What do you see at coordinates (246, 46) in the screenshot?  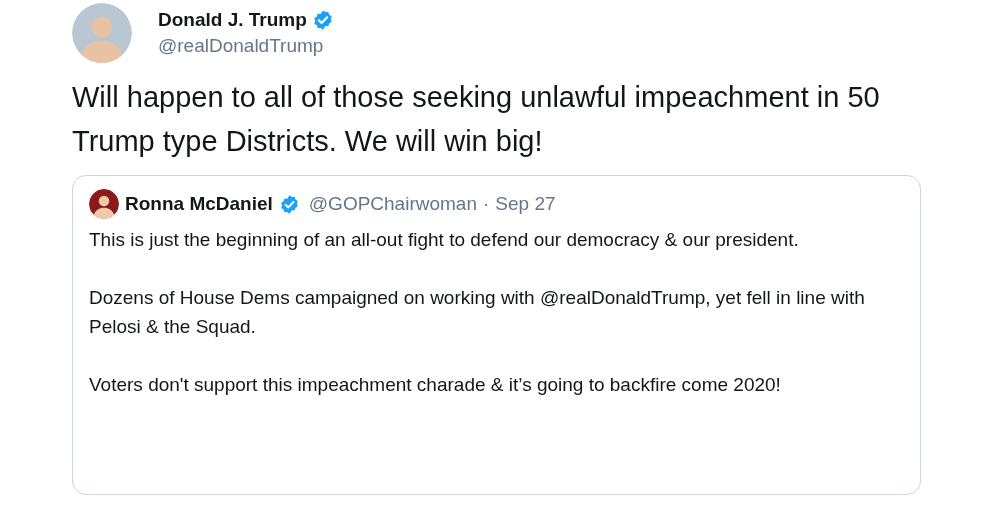 I see `author-handle: @realDonaldTrump` at bounding box center [246, 46].